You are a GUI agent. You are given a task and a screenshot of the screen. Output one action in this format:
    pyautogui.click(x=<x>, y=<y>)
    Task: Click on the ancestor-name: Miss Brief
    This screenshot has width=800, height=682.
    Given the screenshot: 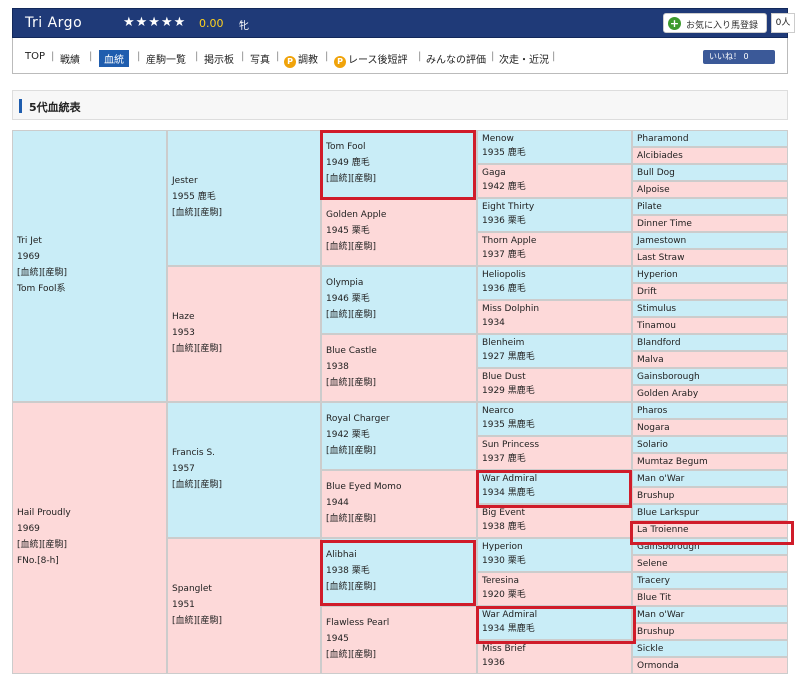 What is the action you would take?
    pyautogui.click(x=554, y=649)
    